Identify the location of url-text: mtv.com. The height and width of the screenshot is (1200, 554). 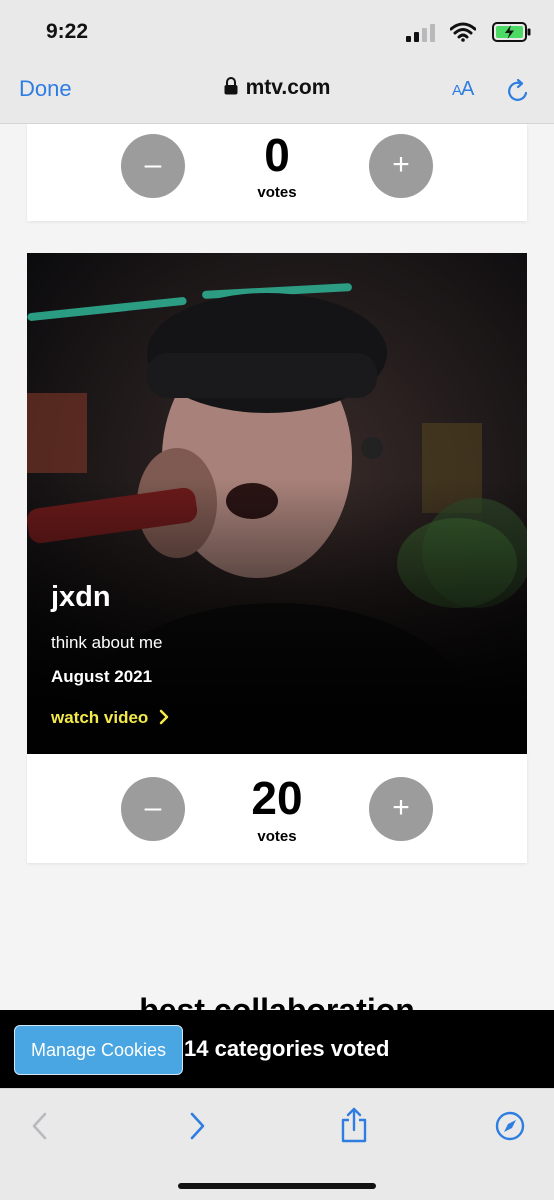
(288, 87).